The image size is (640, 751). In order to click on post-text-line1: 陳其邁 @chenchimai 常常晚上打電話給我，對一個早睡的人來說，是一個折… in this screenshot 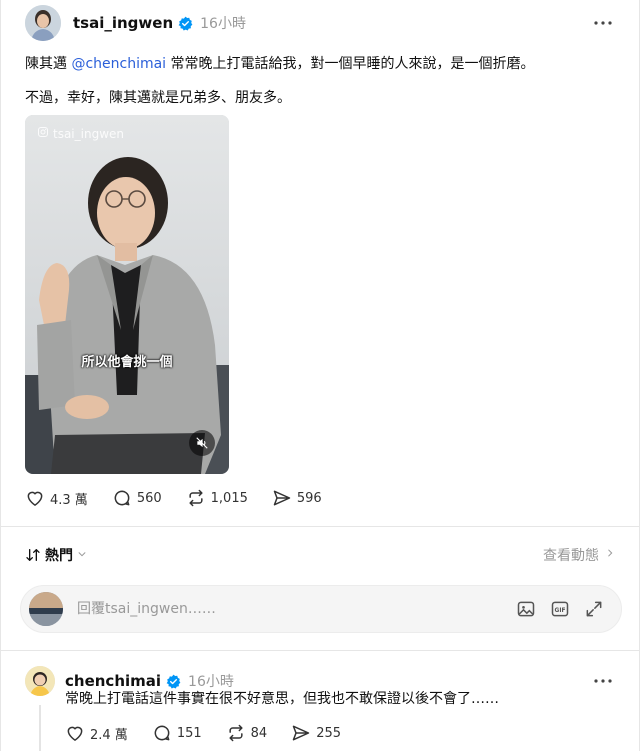, I will do `click(280, 63)`.